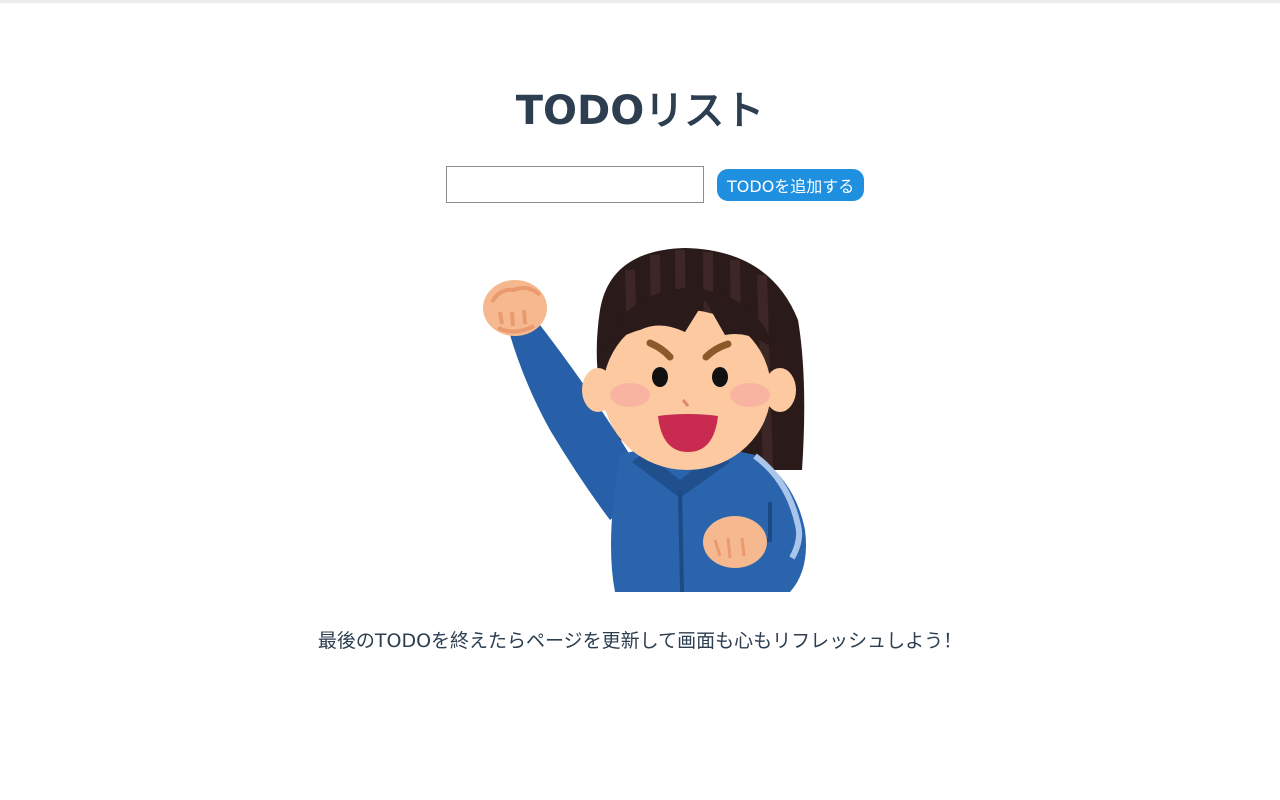 This screenshot has width=1280, height=800. What do you see at coordinates (515, 308) in the screenshot?
I see `raised-fist` at bounding box center [515, 308].